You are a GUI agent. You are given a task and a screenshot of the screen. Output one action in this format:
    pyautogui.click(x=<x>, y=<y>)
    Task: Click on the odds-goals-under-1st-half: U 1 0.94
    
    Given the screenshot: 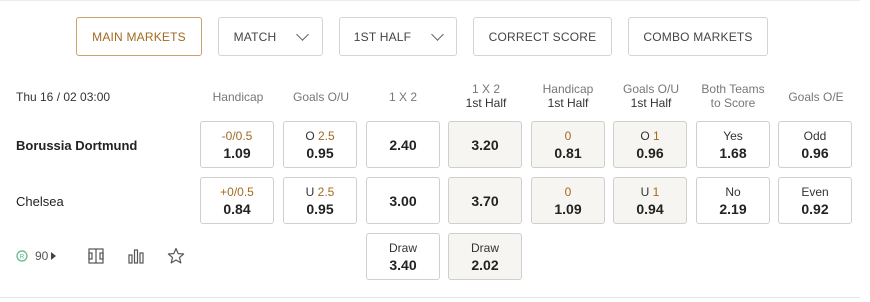 What is the action you would take?
    pyautogui.click(x=650, y=200)
    